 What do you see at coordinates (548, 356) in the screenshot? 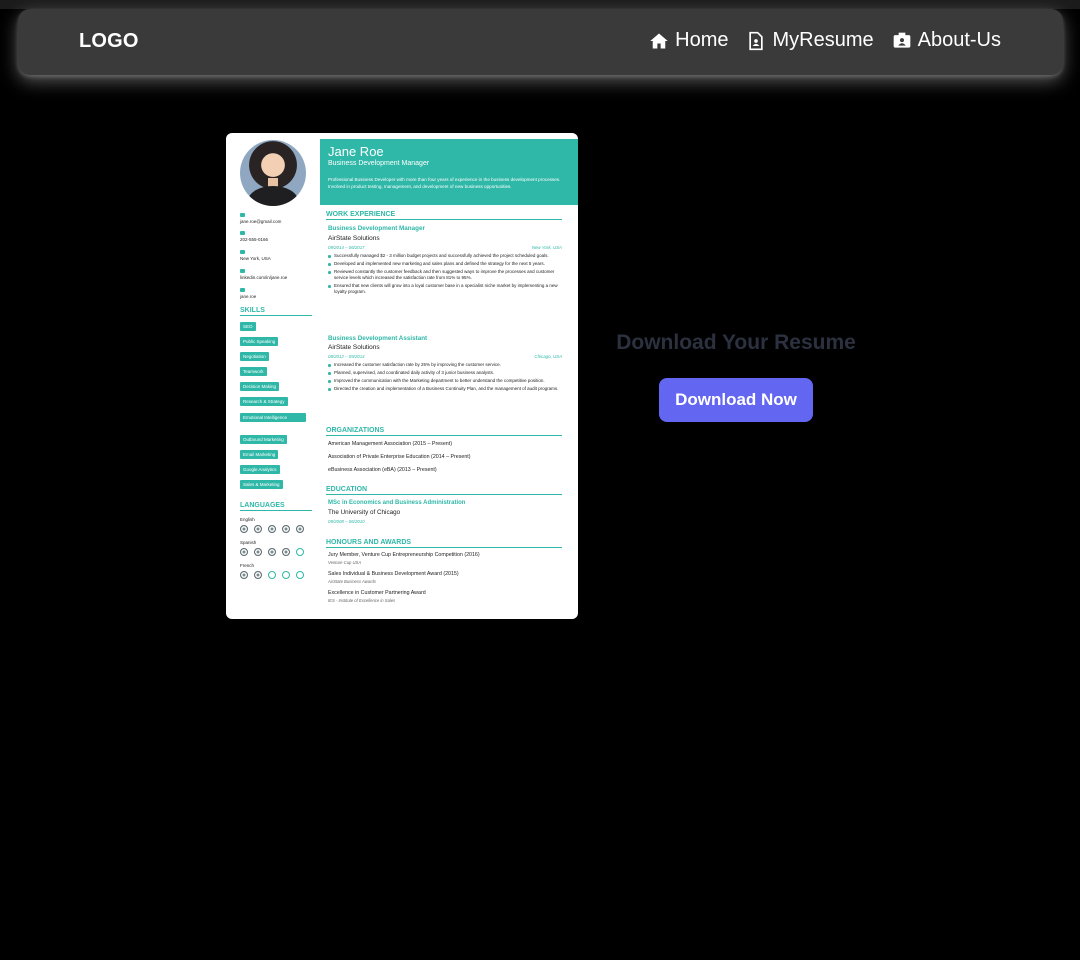
I see `job-location: Chicago, USA` at bounding box center [548, 356].